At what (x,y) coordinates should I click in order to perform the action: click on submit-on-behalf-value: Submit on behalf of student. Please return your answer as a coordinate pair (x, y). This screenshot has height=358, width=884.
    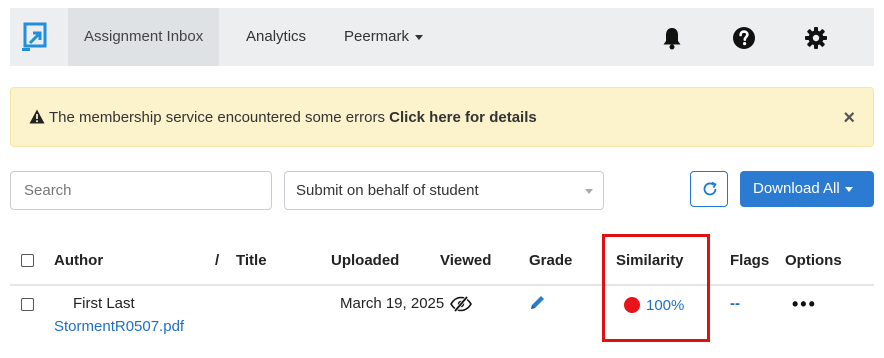
    Looking at the image, I should click on (387, 190).